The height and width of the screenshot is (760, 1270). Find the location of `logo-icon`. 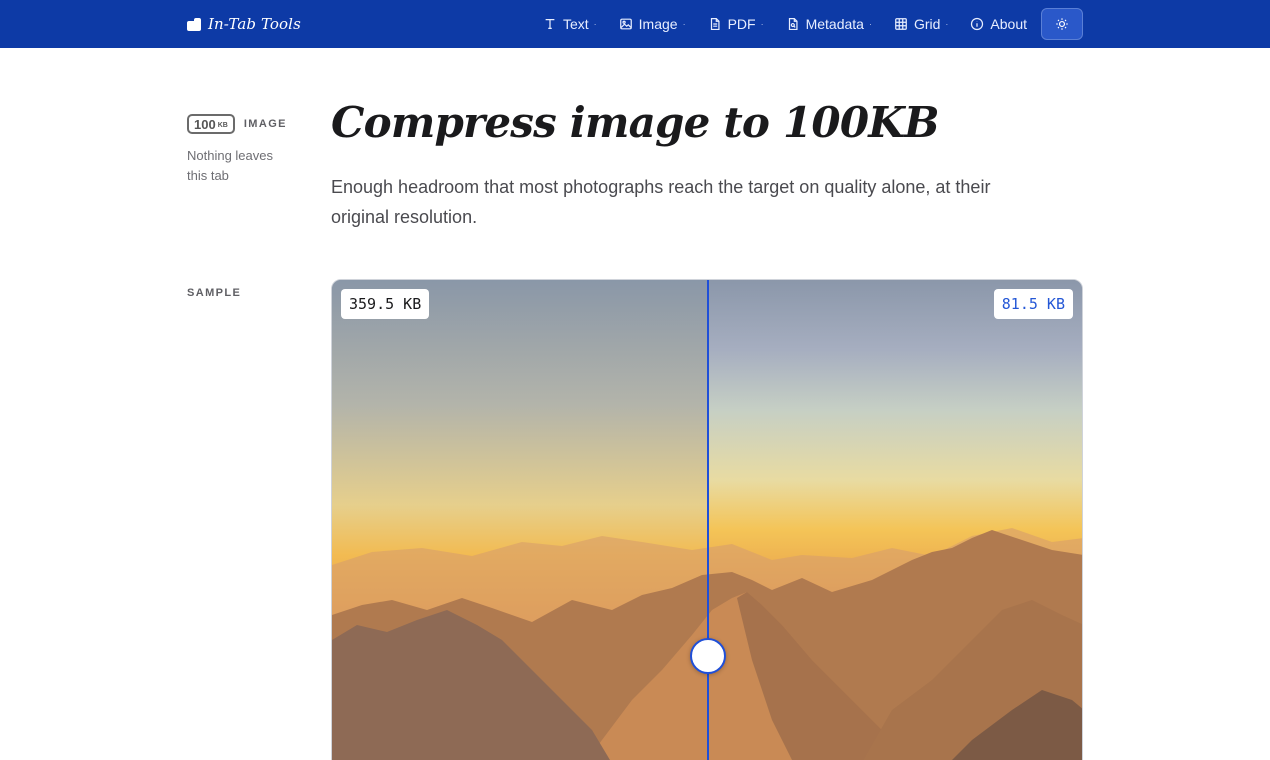

logo-icon is located at coordinates (194, 24).